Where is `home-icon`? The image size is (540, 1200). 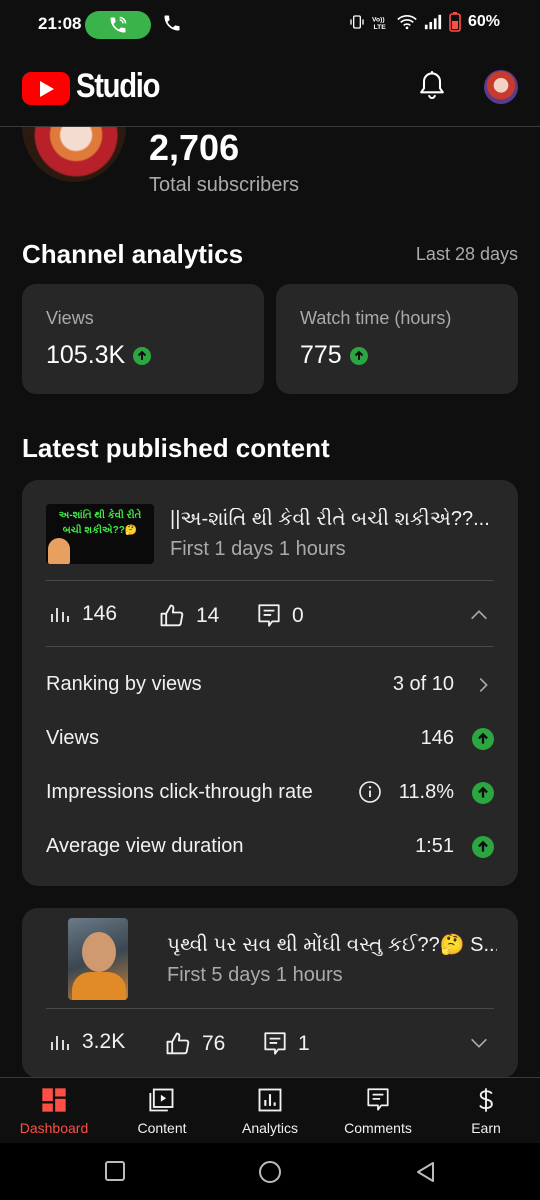 home-icon is located at coordinates (270, 1172).